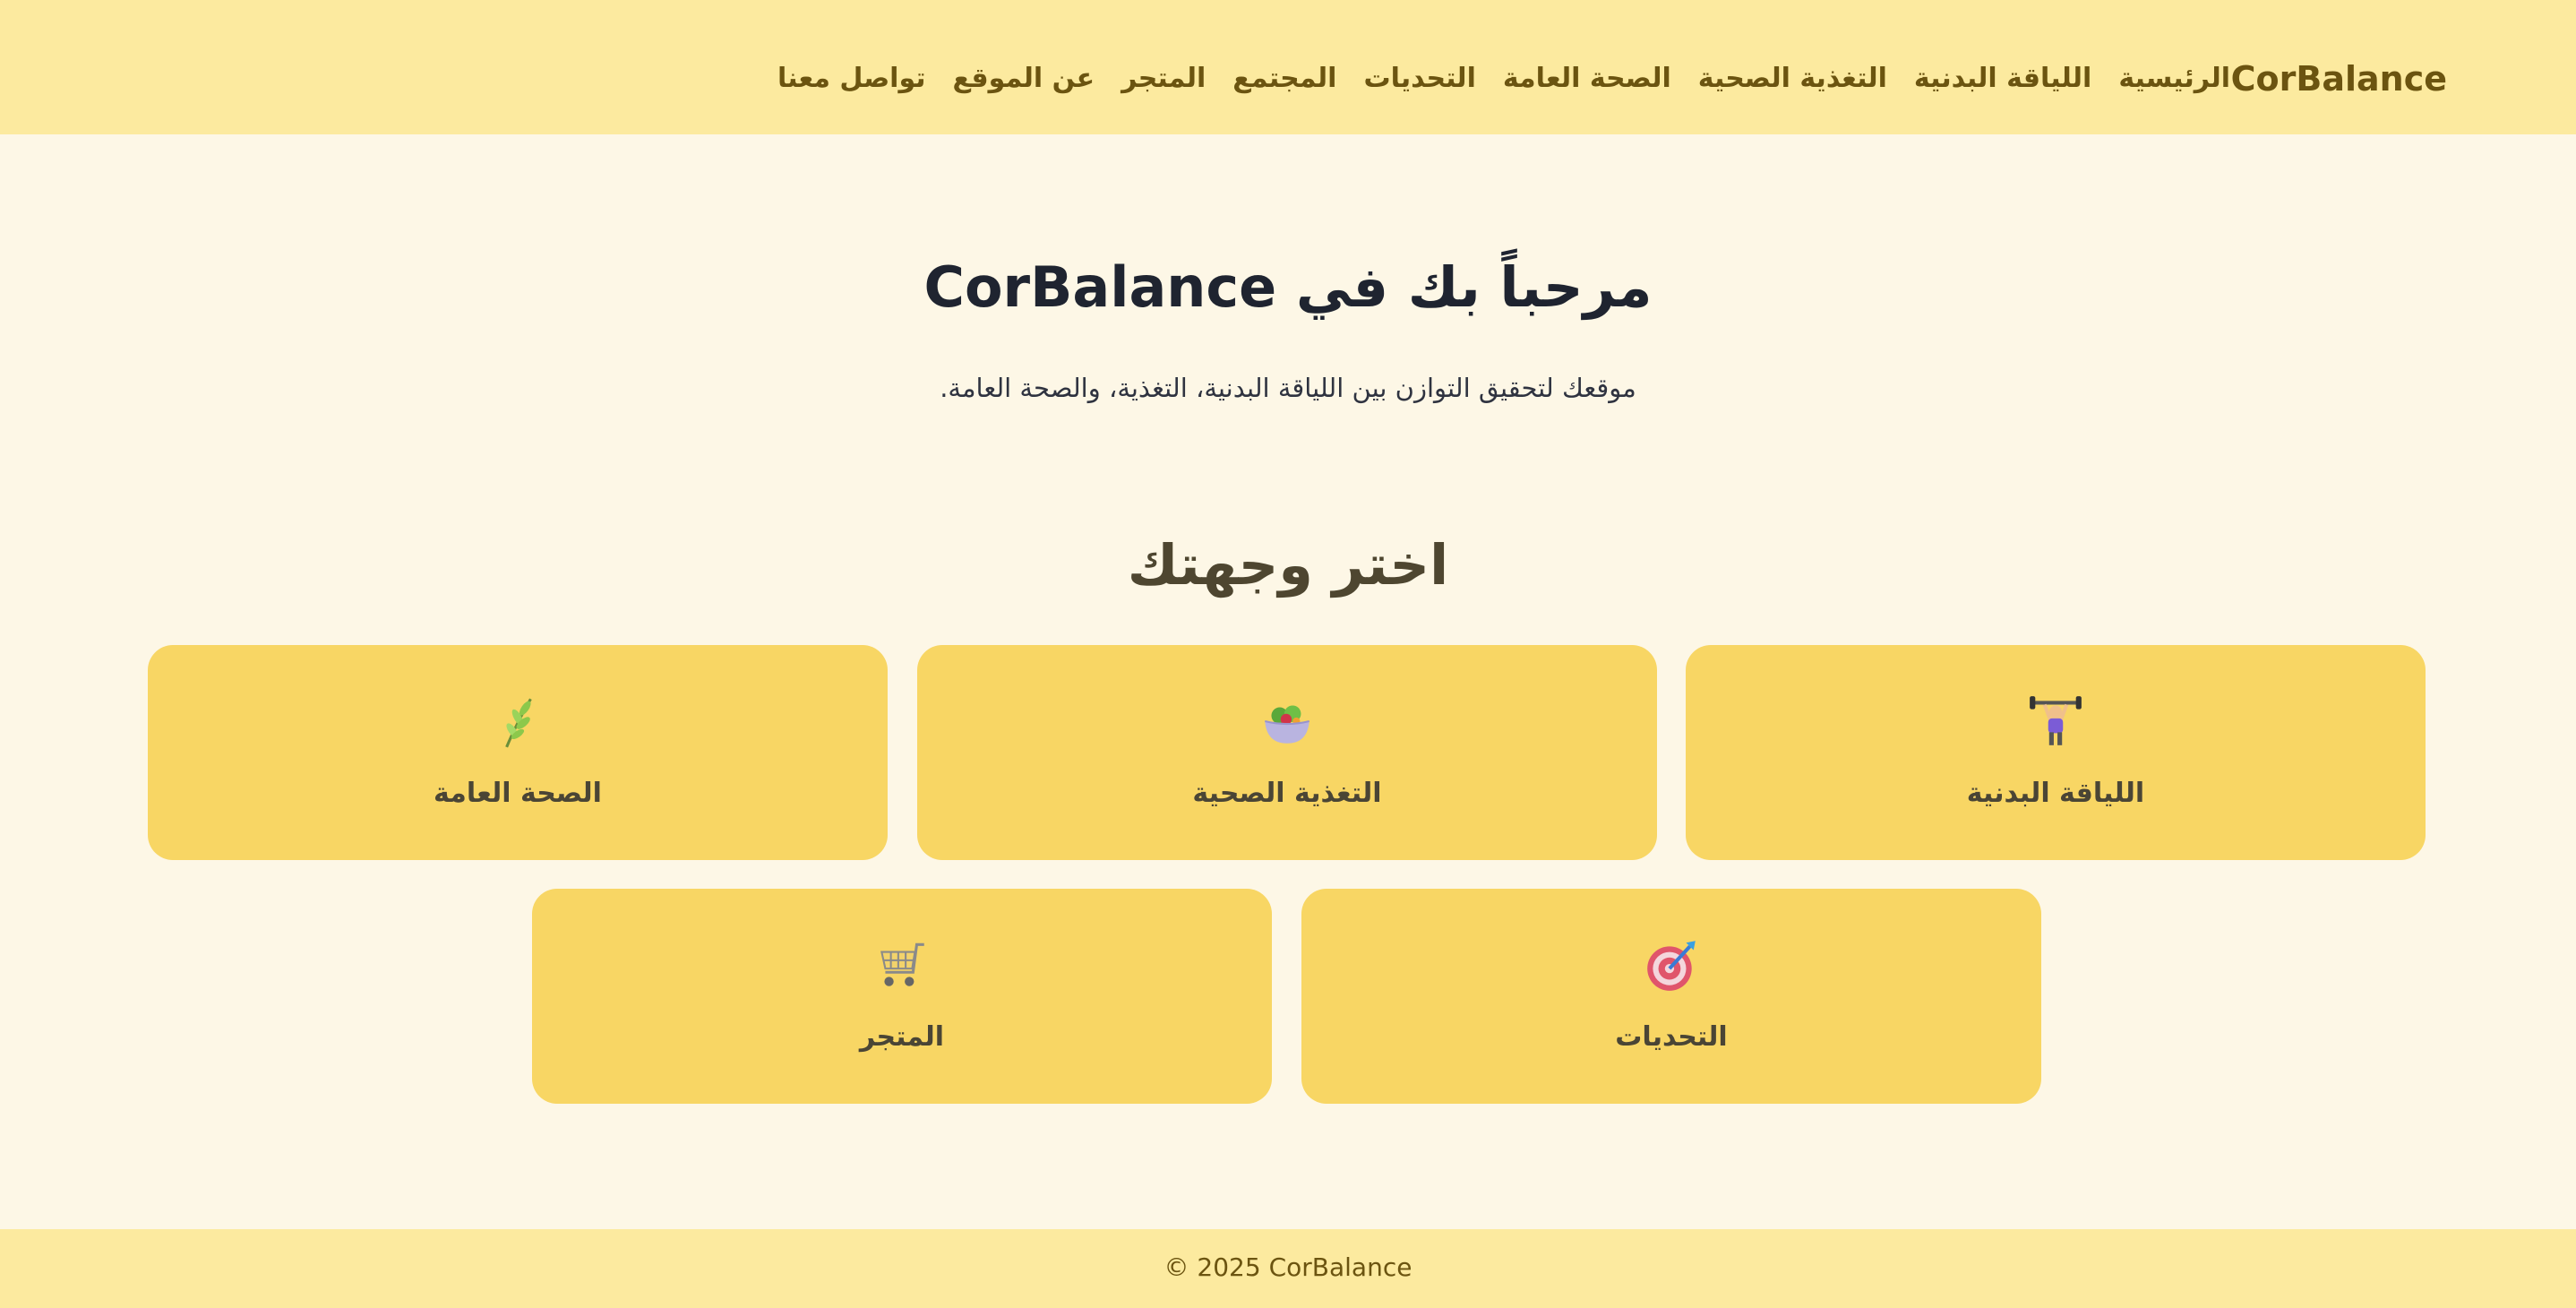 The image size is (2576, 1308). Describe the element at coordinates (1024, 79) in the screenshot. I see `nav-item-about: عن الموقع` at that location.